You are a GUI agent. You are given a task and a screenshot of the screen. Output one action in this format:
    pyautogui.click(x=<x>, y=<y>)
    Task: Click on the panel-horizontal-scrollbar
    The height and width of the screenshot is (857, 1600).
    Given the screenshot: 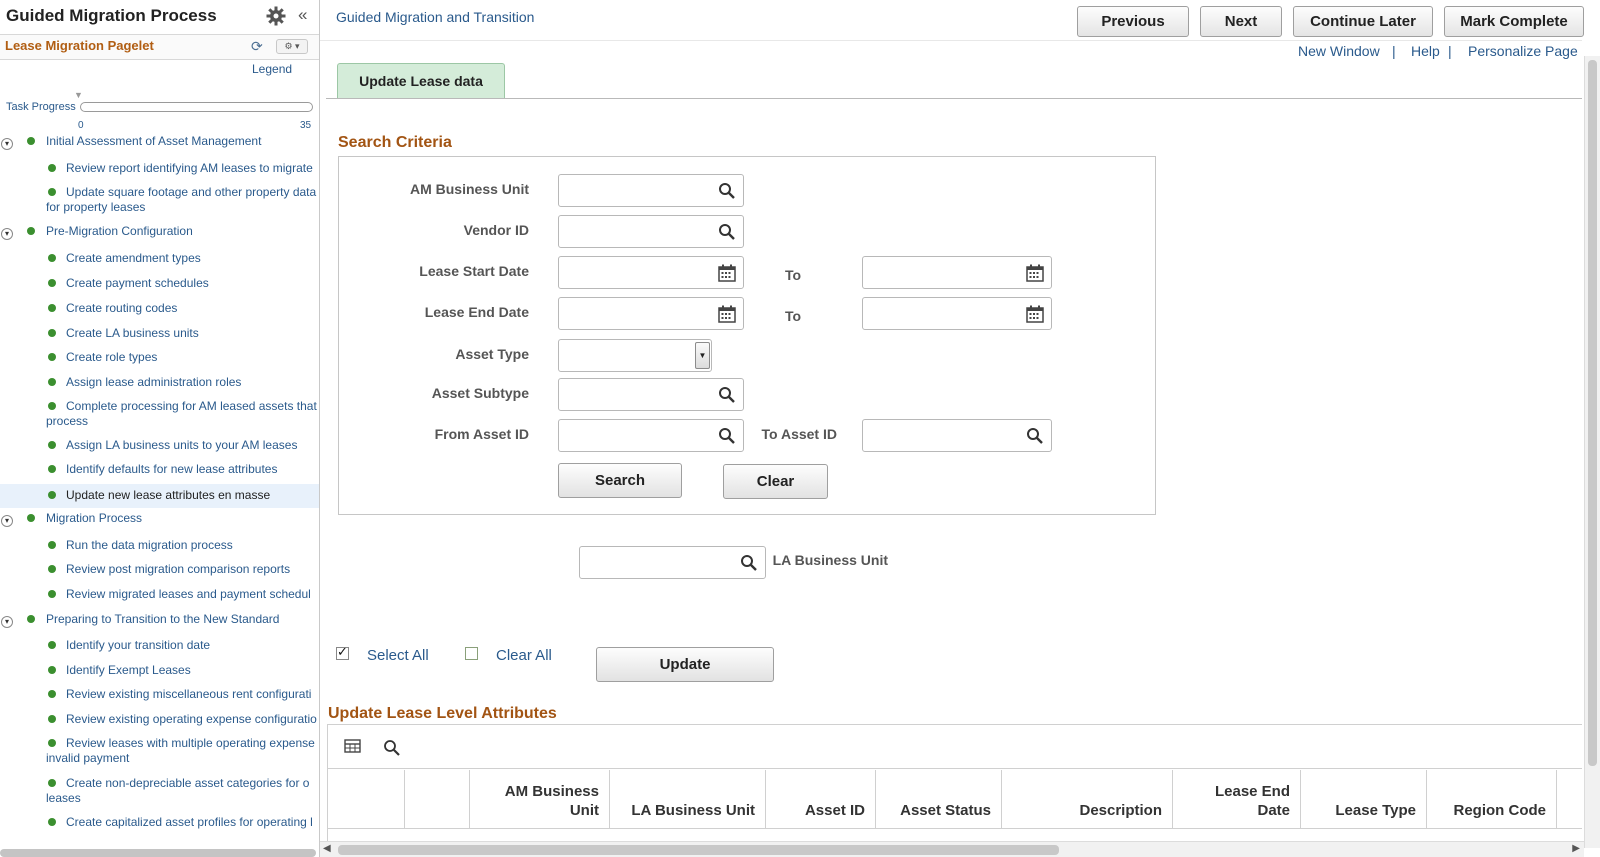 What is the action you would take?
    pyautogui.click(x=158, y=853)
    